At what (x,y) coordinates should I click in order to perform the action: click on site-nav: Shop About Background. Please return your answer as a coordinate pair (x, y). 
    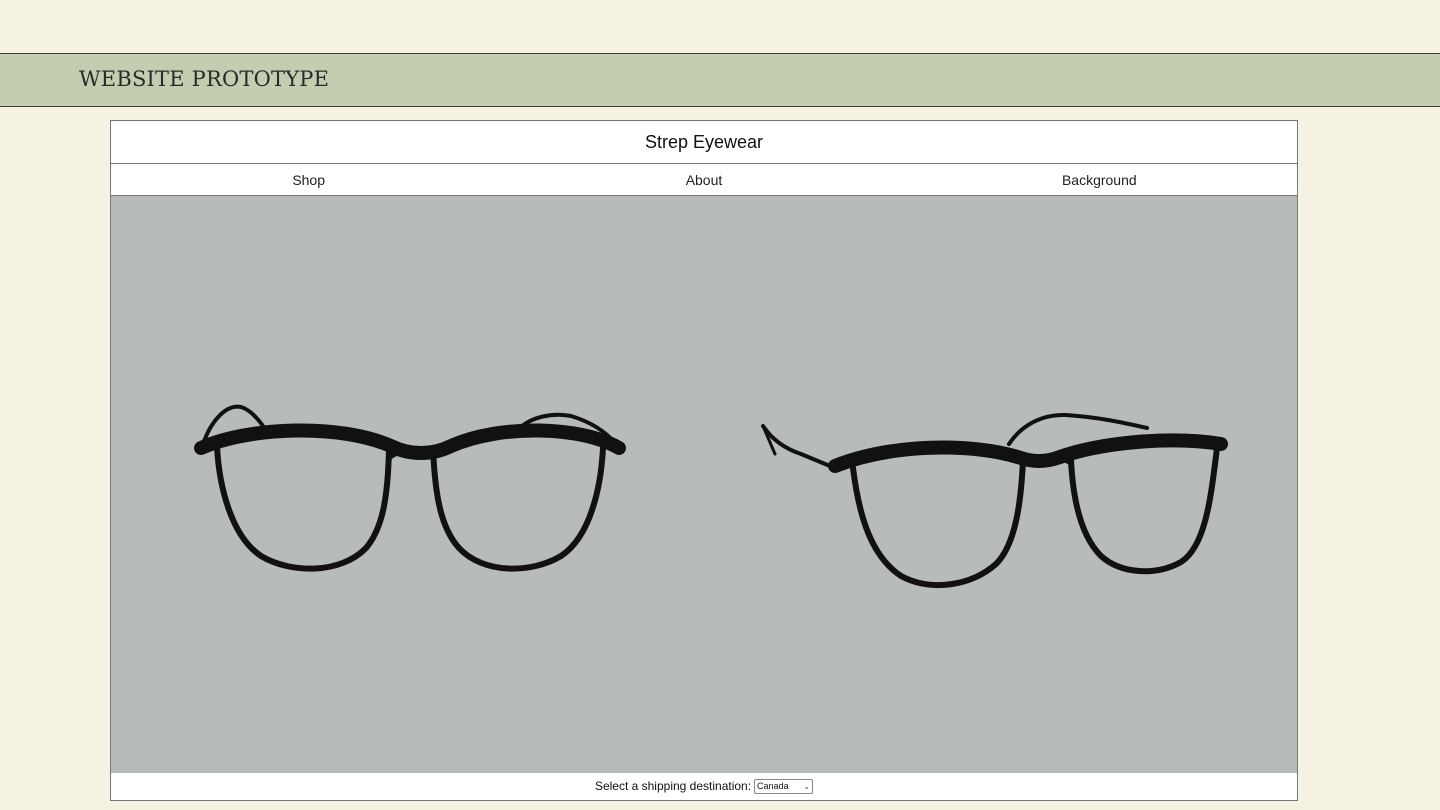
    Looking at the image, I should click on (704, 180).